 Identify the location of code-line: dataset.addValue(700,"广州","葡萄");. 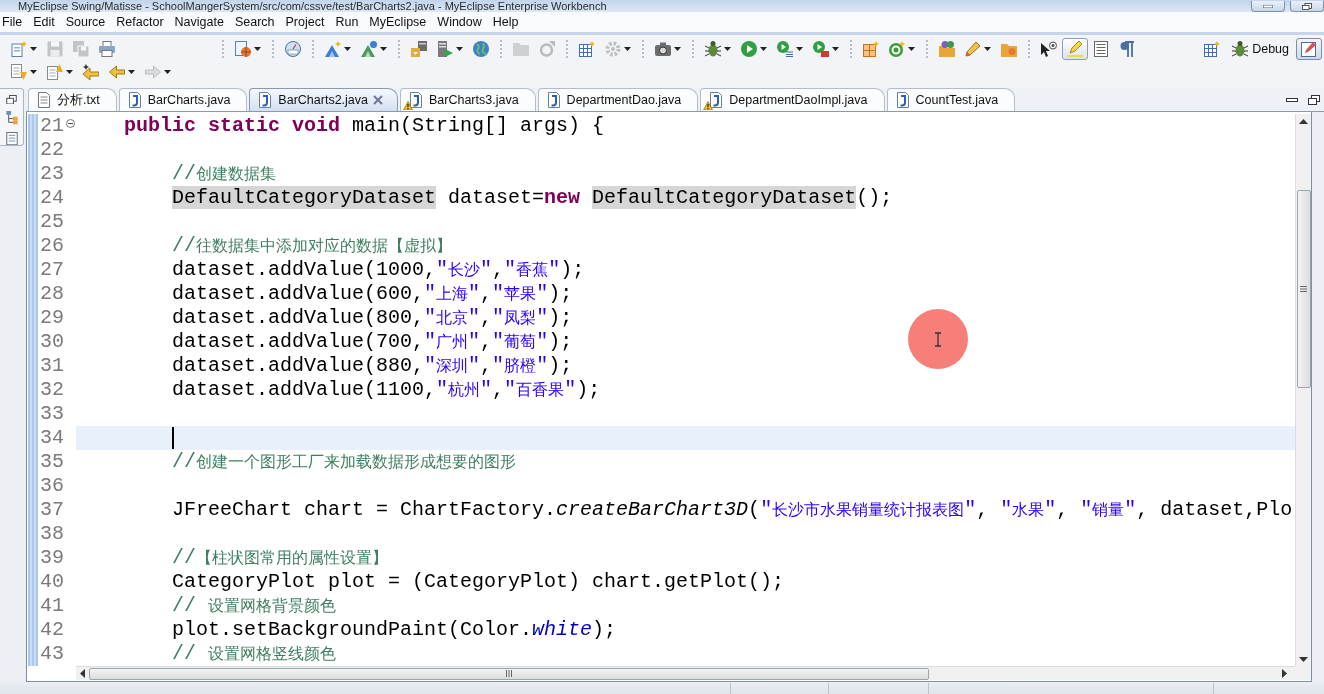
(372, 342).